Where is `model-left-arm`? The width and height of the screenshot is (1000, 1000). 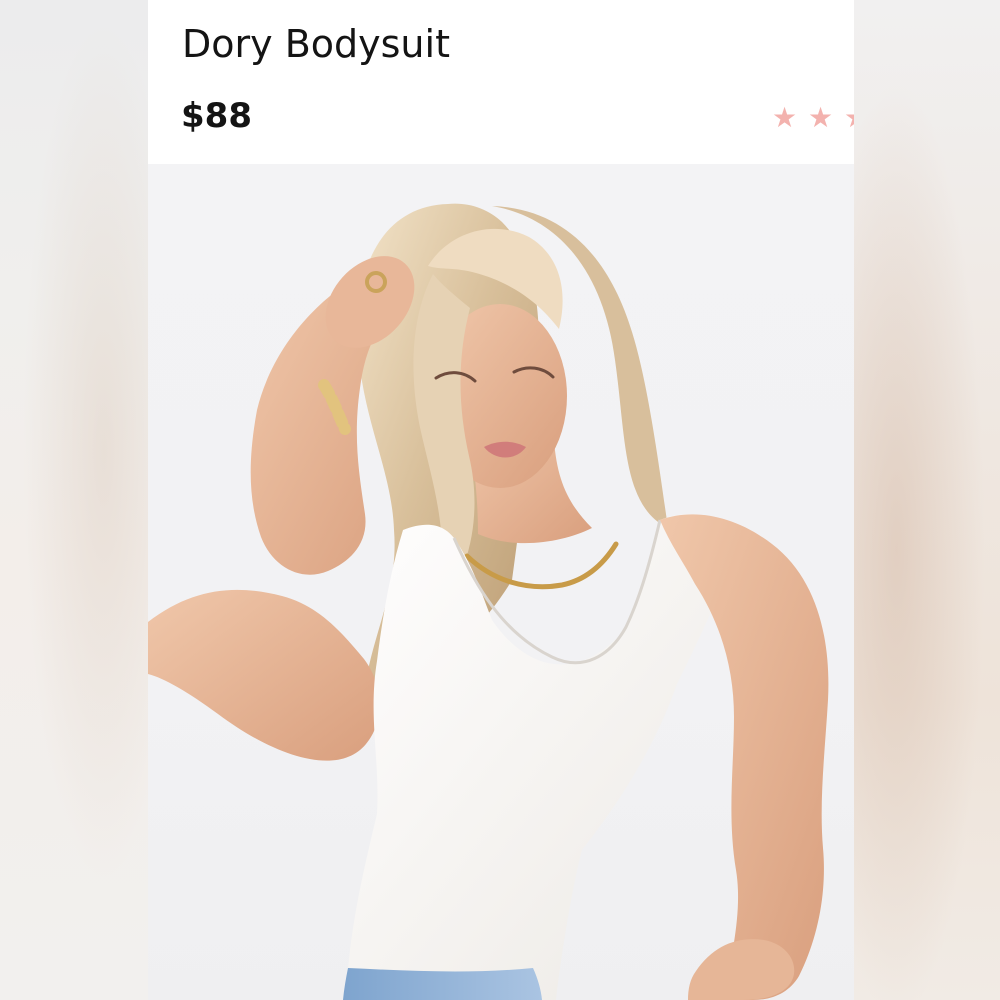 model-left-arm is located at coordinates (264, 675).